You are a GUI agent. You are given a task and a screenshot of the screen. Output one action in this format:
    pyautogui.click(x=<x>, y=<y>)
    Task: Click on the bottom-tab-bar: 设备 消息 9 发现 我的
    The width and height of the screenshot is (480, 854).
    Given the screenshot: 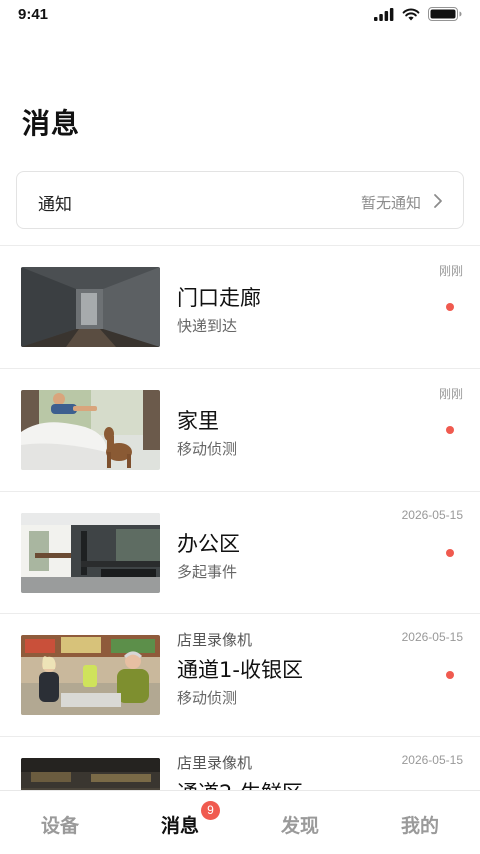 What is the action you would take?
    pyautogui.click(x=240, y=822)
    